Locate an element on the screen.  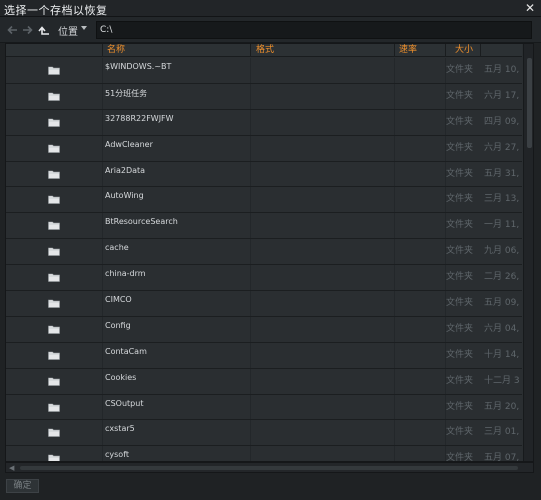
close-icon: ✕ is located at coordinates (530, 8).